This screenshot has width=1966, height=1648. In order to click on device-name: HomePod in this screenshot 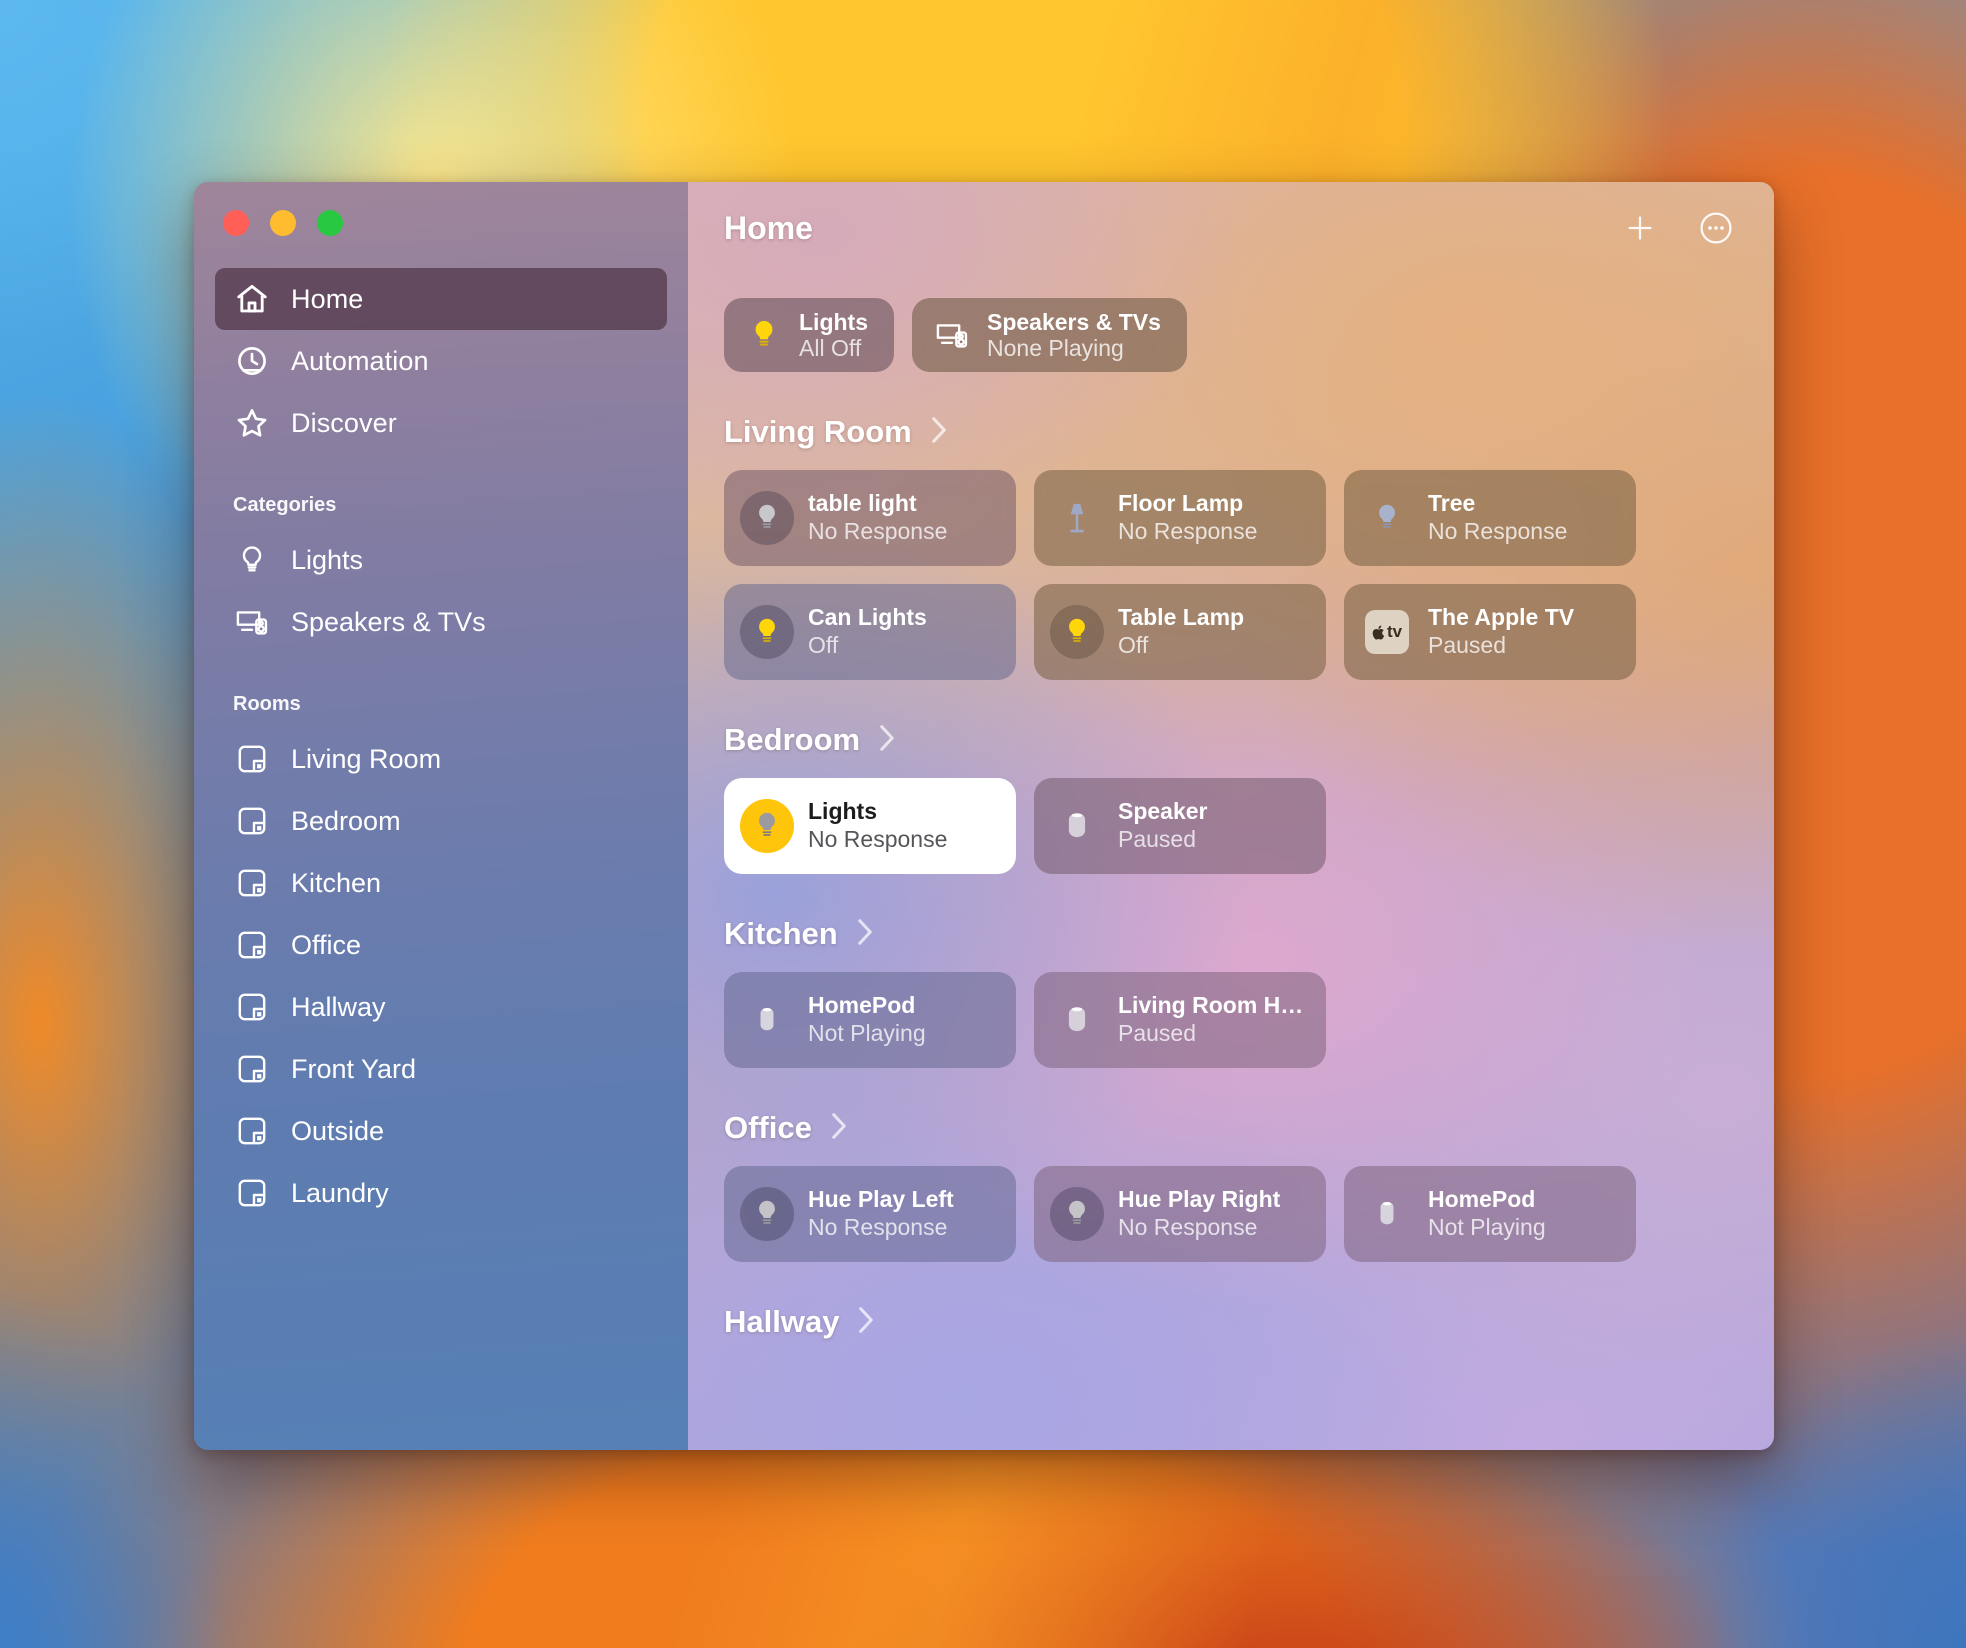, I will do `click(862, 1005)`.